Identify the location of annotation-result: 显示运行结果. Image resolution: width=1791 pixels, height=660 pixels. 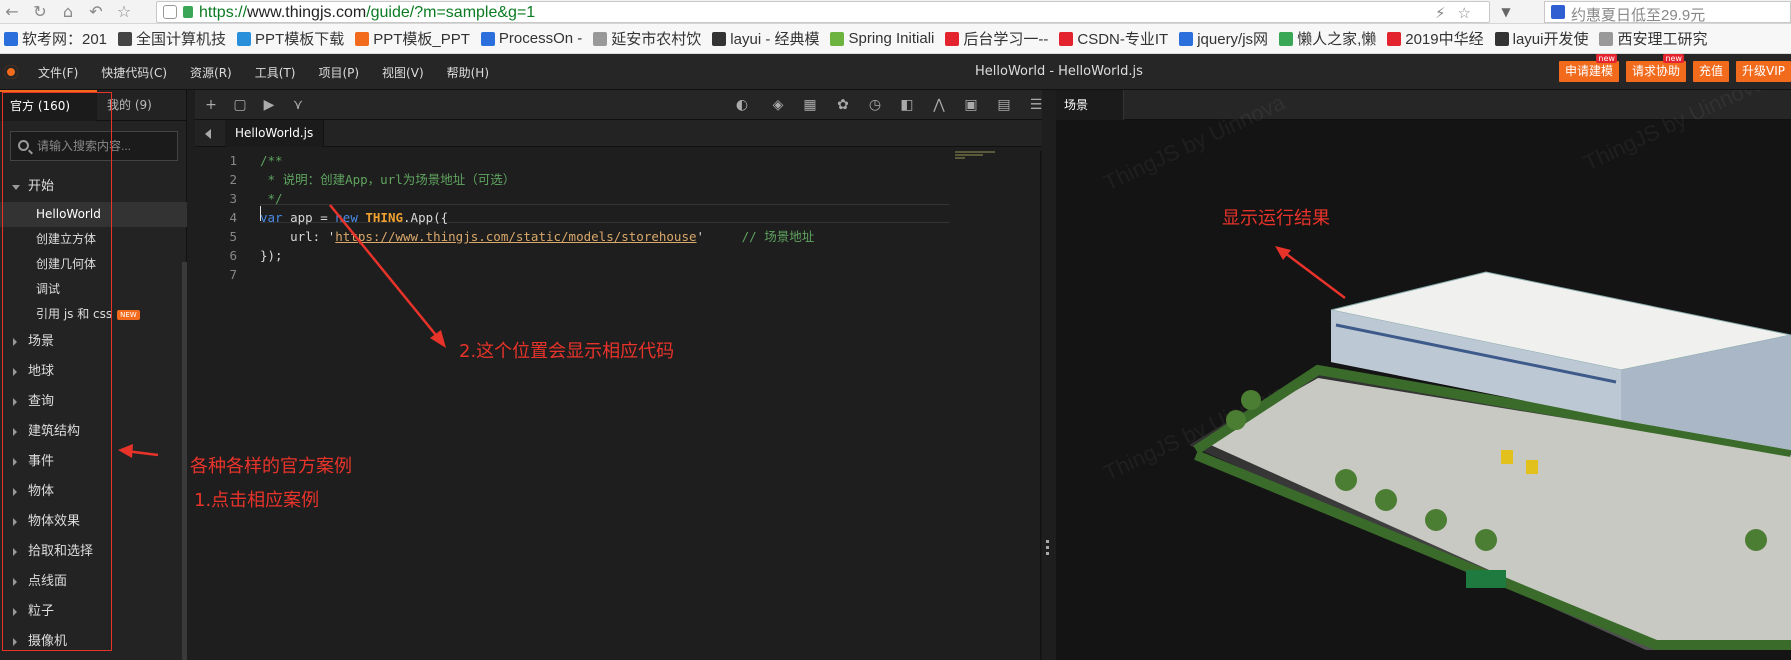
(1276, 218).